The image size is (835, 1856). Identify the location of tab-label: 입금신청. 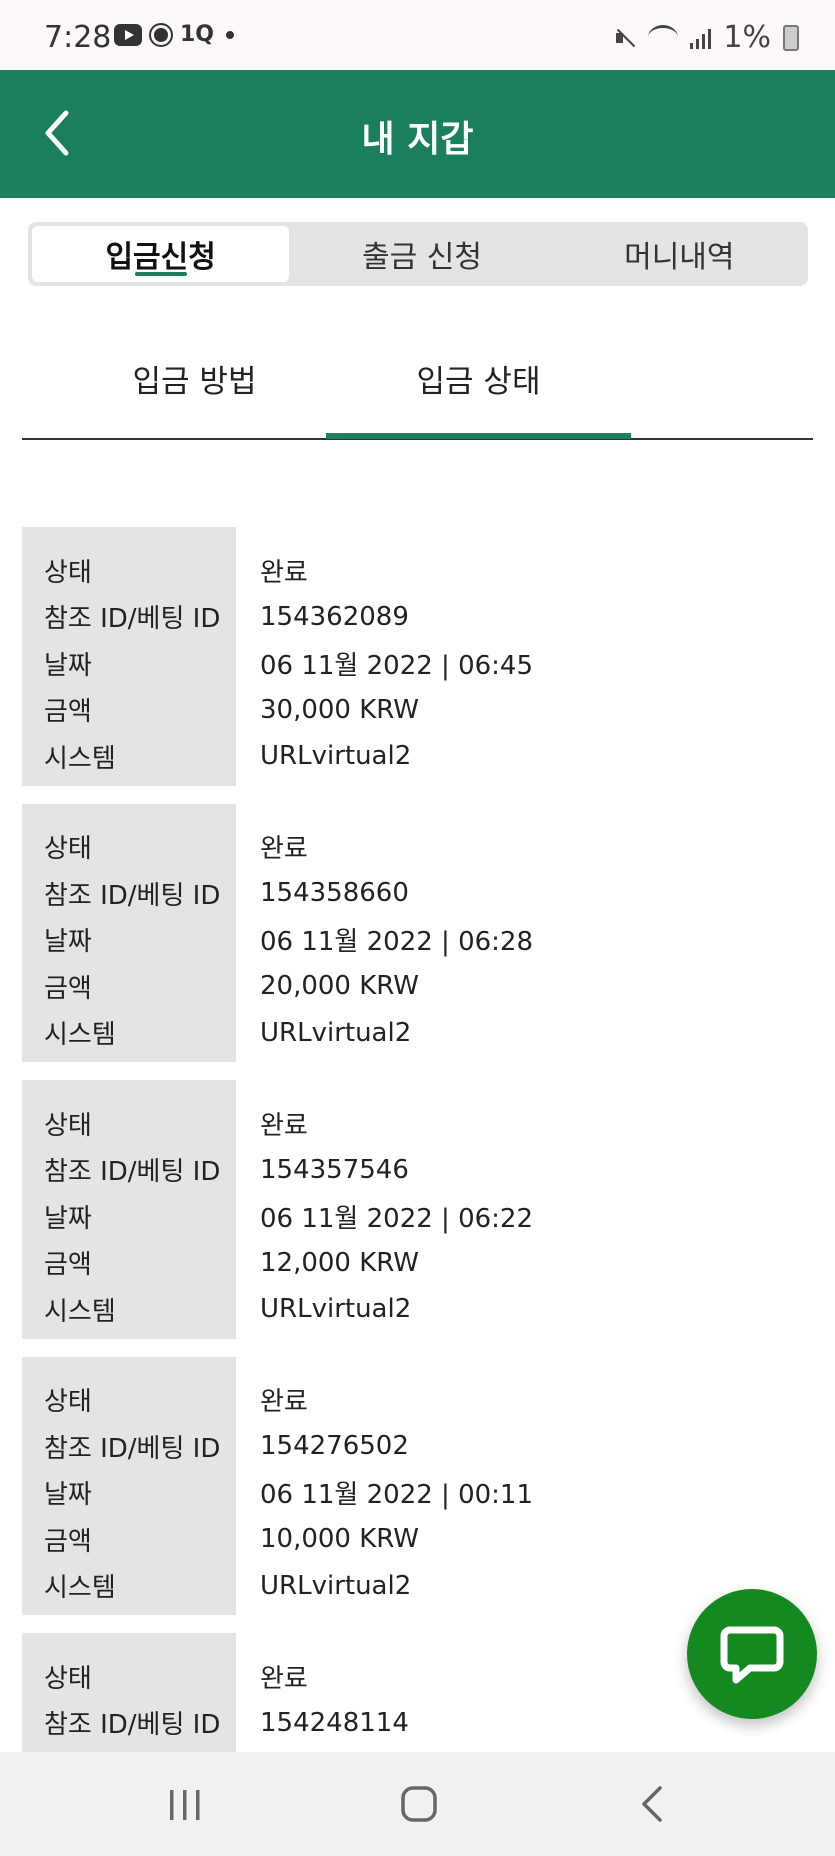
(160, 257).